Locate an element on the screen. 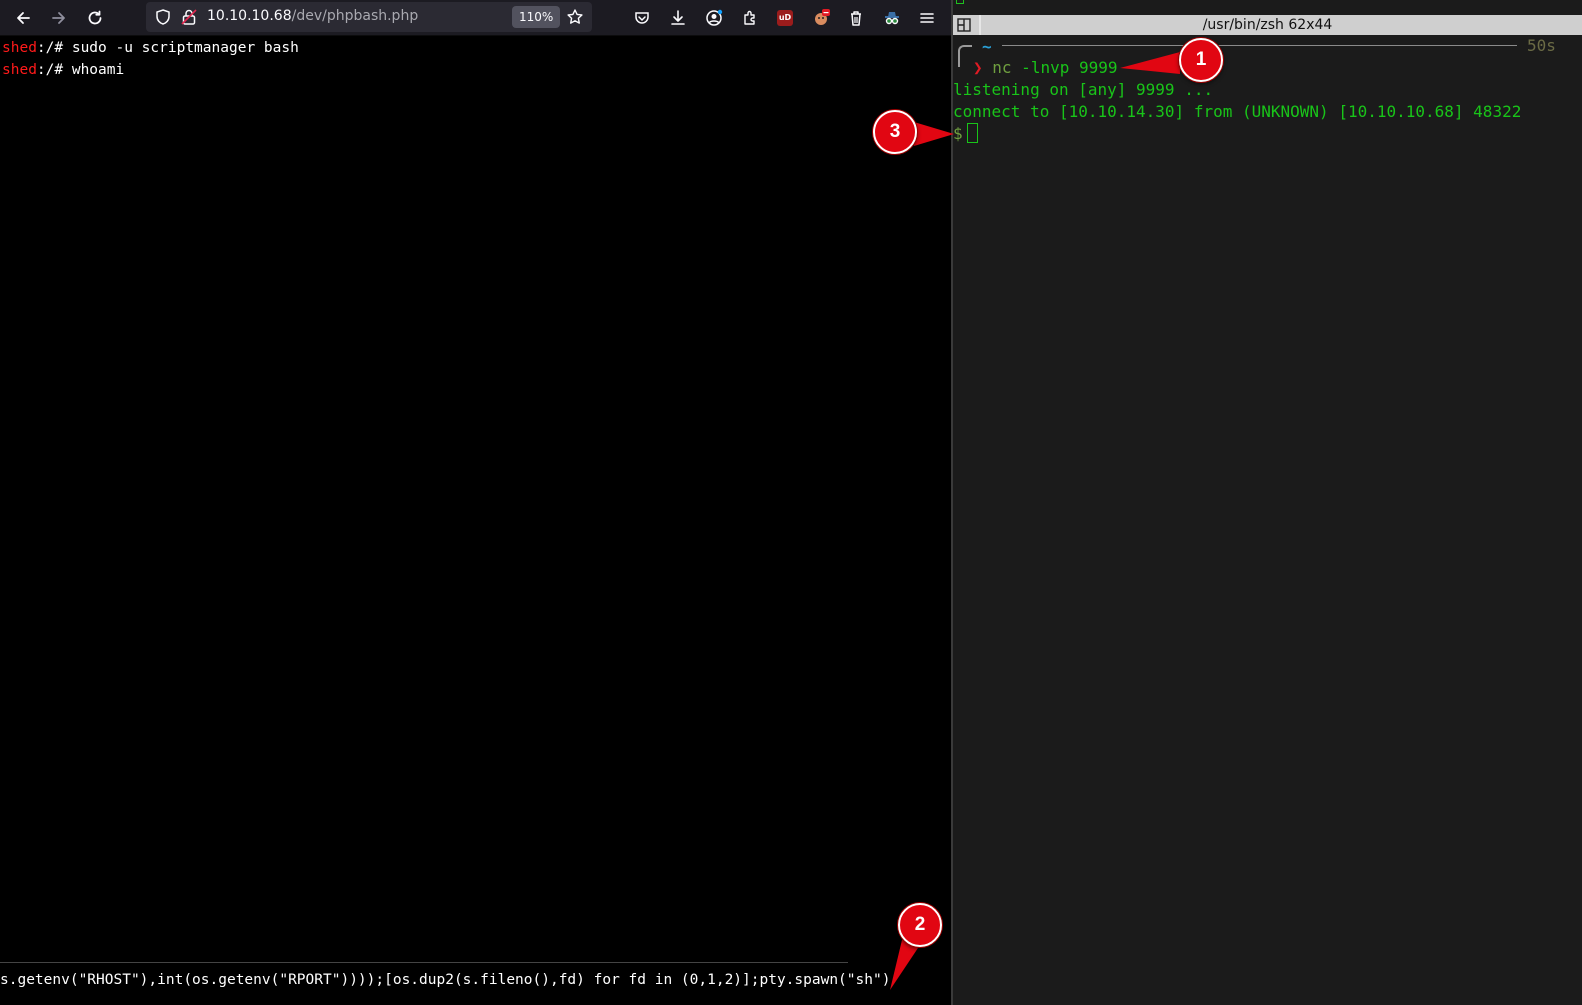 The width and height of the screenshot is (1582, 1005). star-icon is located at coordinates (575, 17).